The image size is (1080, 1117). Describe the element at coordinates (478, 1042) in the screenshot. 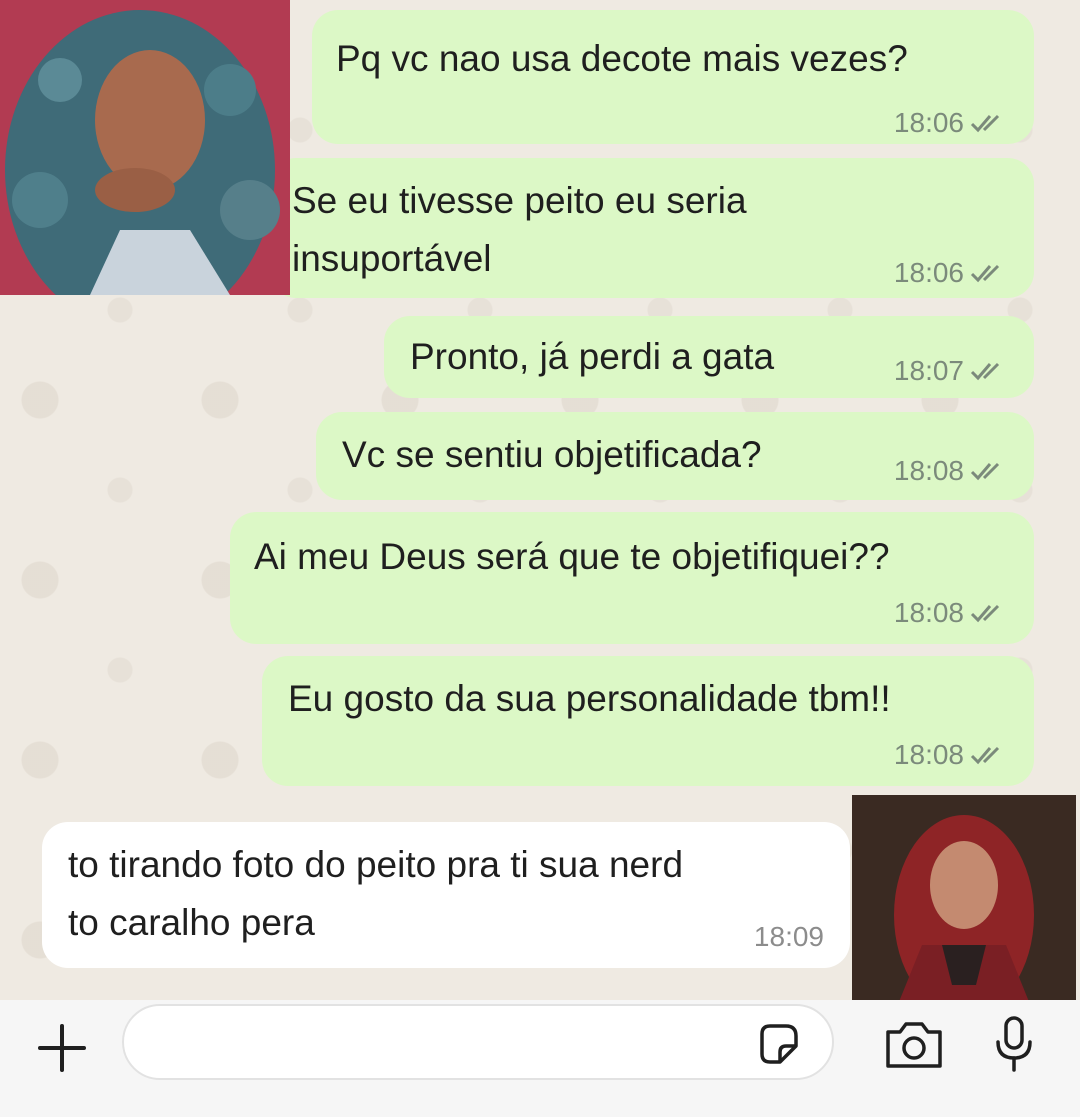

I see `message-input` at that location.